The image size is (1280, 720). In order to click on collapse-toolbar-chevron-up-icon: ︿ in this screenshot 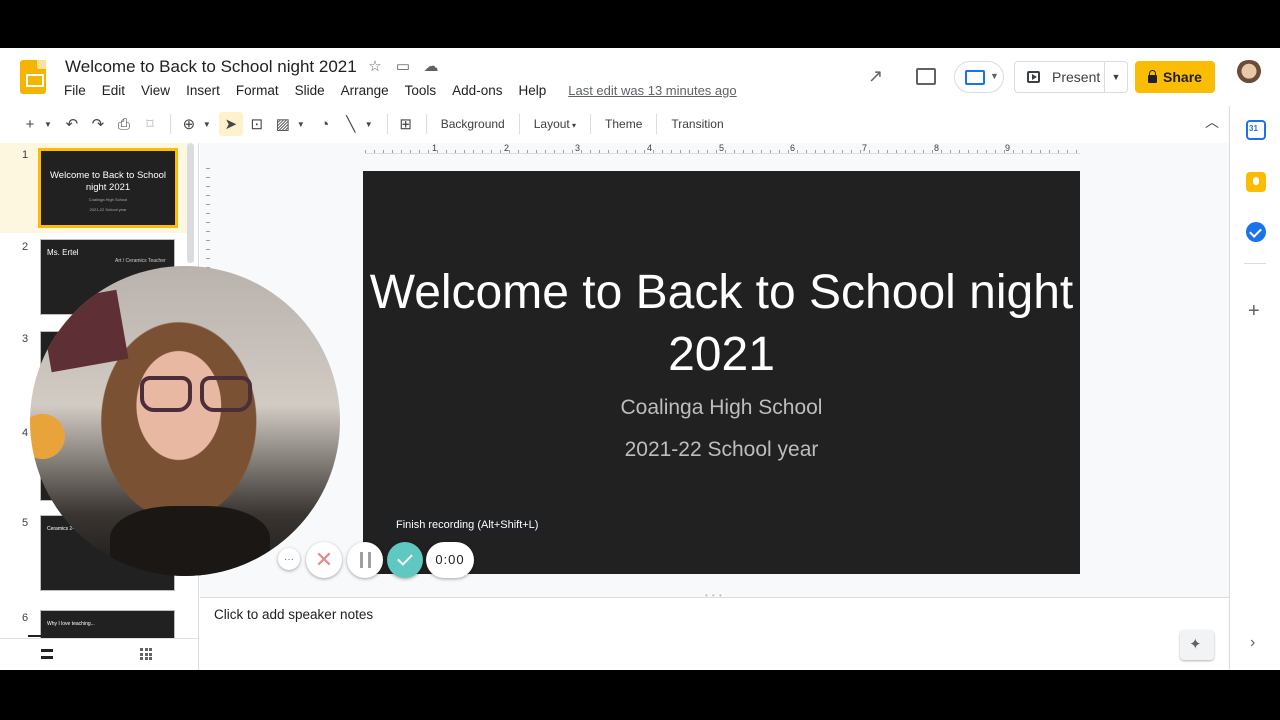, I will do `click(1212, 122)`.